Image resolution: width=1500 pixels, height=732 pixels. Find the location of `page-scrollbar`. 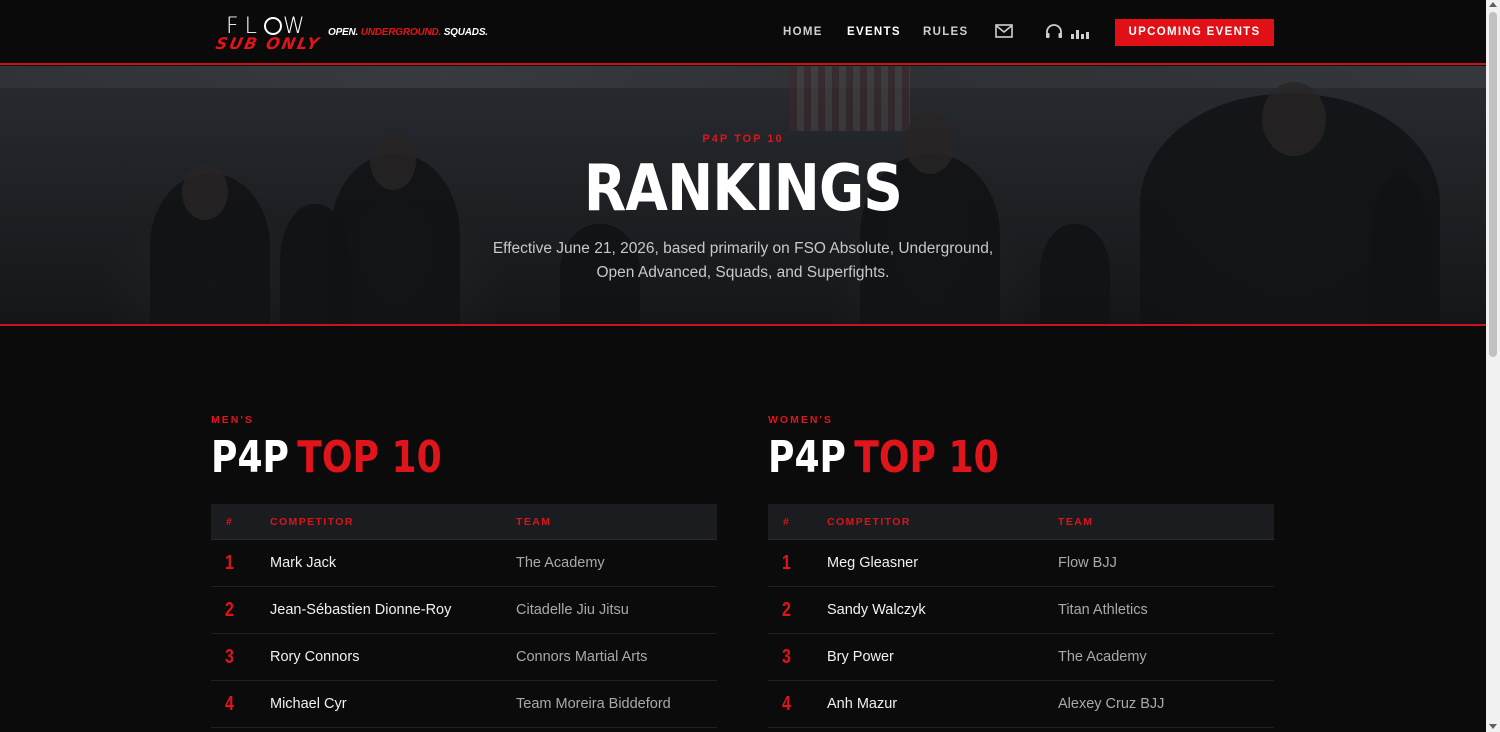

page-scrollbar is located at coordinates (1493, 366).